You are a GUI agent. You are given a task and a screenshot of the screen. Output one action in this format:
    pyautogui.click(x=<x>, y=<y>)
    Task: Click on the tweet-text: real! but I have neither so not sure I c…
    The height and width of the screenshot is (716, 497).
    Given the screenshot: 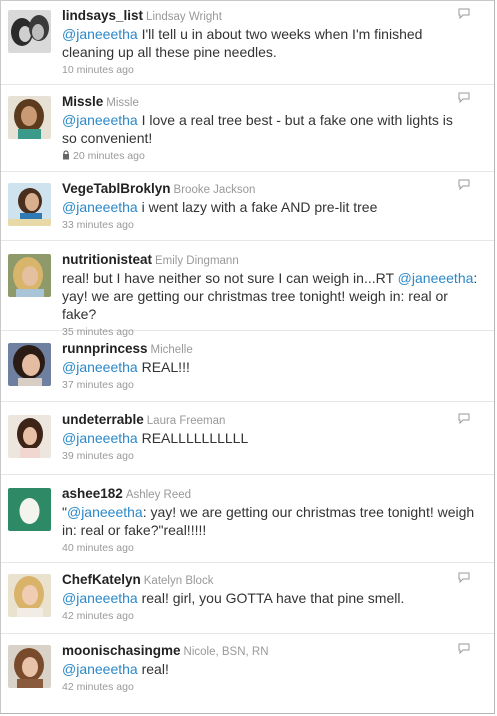 What is the action you would take?
    pyautogui.click(x=272, y=296)
    